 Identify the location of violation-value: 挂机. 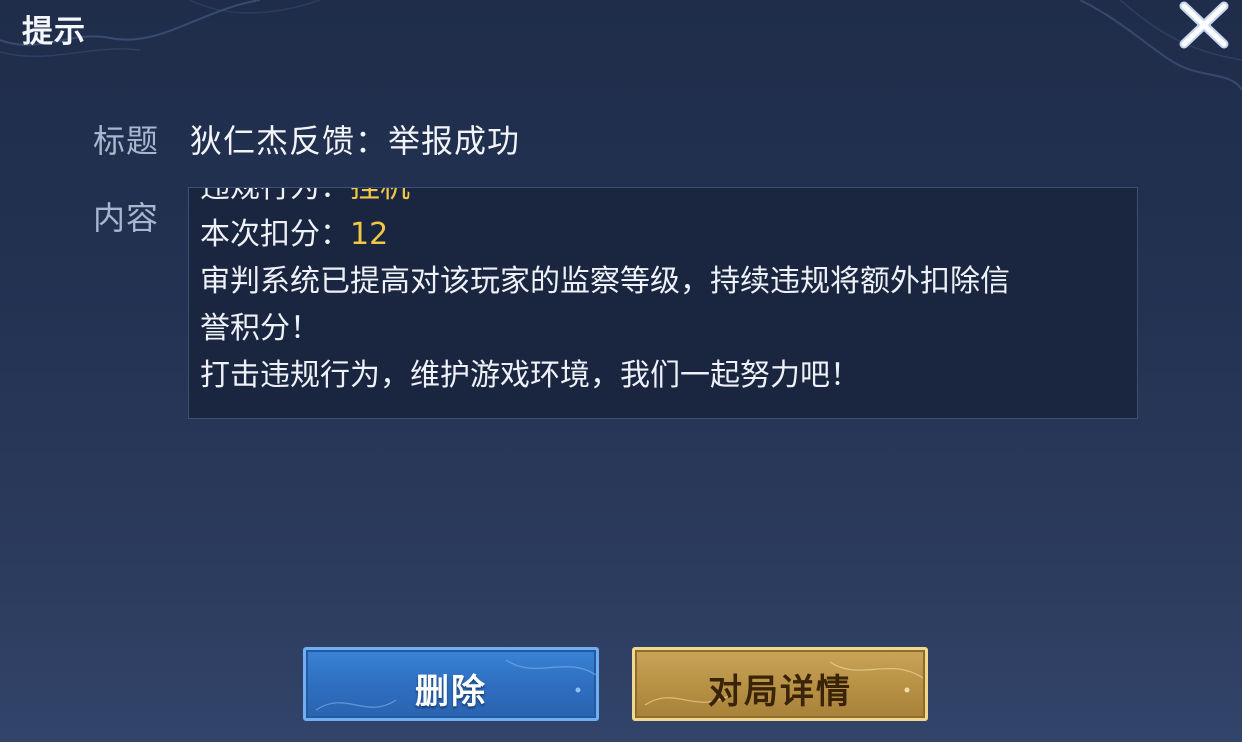
(380, 196).